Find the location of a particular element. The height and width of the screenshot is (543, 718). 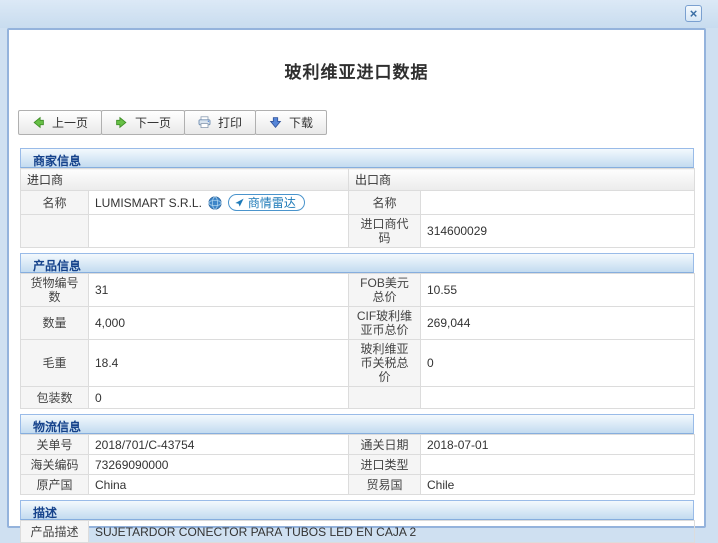

goods-count-label: 货物编号数 is located at coordinates (54, 290).